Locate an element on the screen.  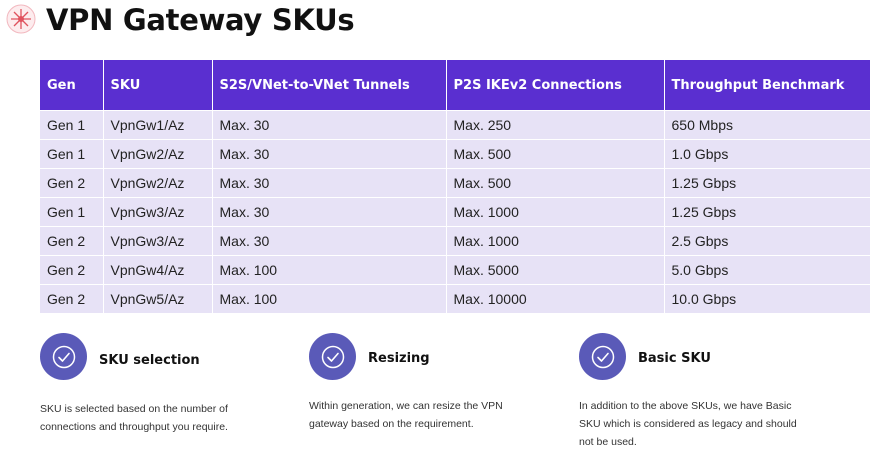
cell-connections: Max. 5000 is located at coordinates (555, 270).